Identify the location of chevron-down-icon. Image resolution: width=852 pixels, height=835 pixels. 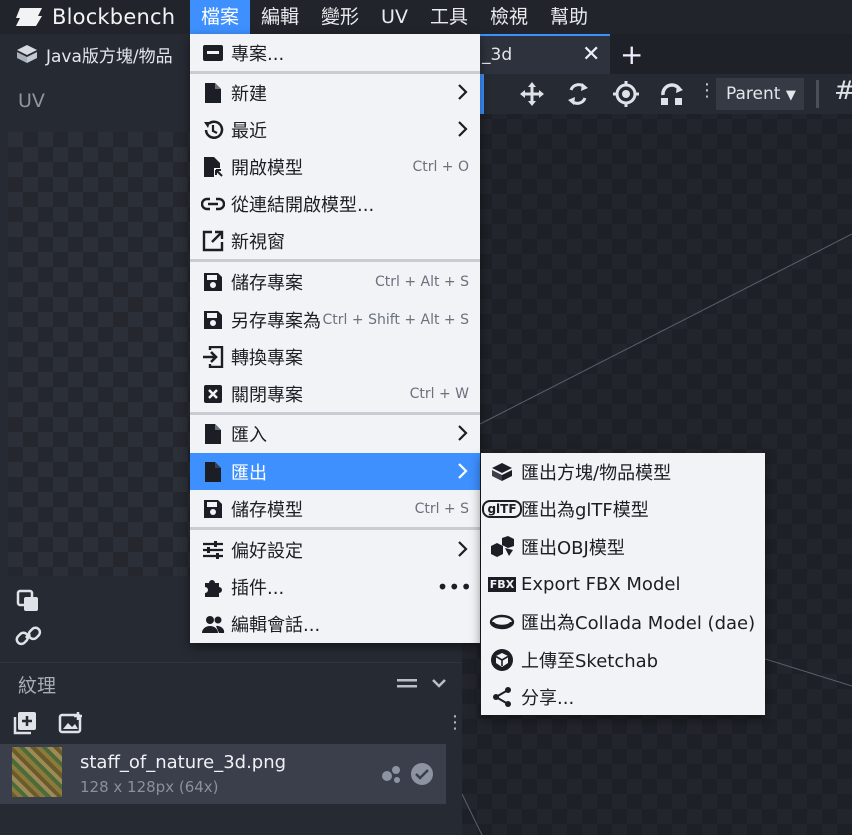
(439, 683).